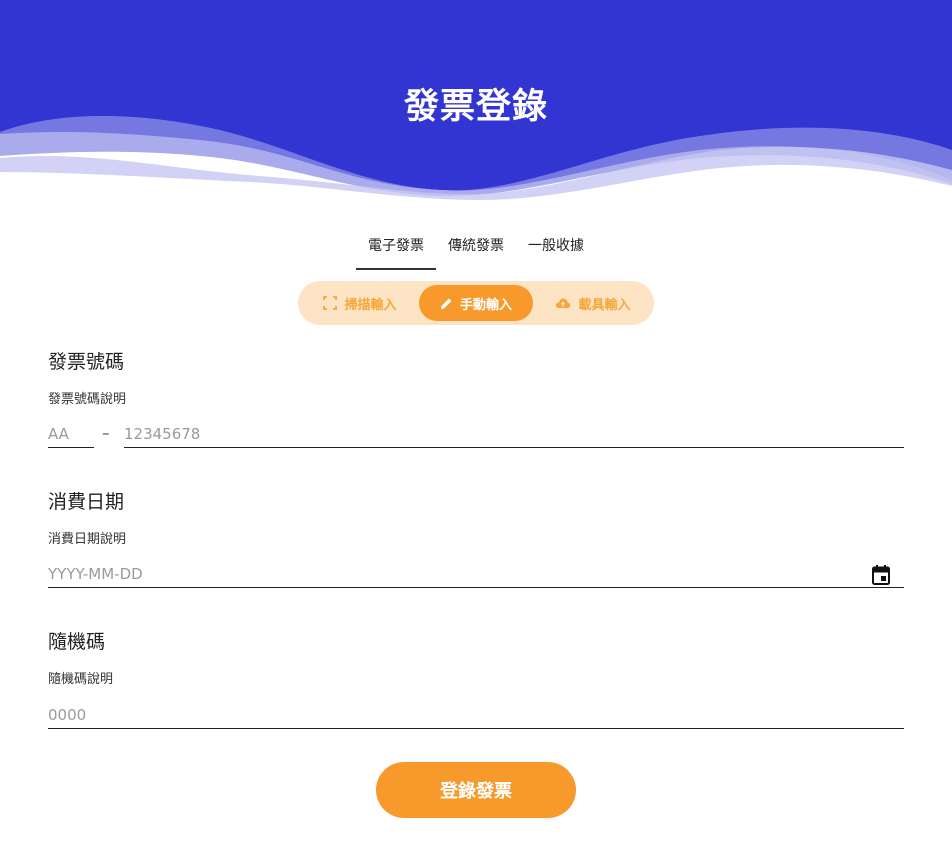 This screenshot has height=866, width=952. I want to click on manual-input-button: 手動輸入, so click(476, 303).